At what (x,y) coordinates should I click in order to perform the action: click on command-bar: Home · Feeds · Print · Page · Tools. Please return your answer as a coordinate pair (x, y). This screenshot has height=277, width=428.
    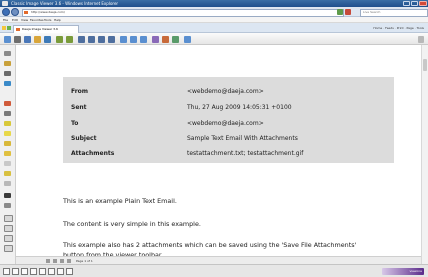
    Looking at the image, I should click on (362, 28).